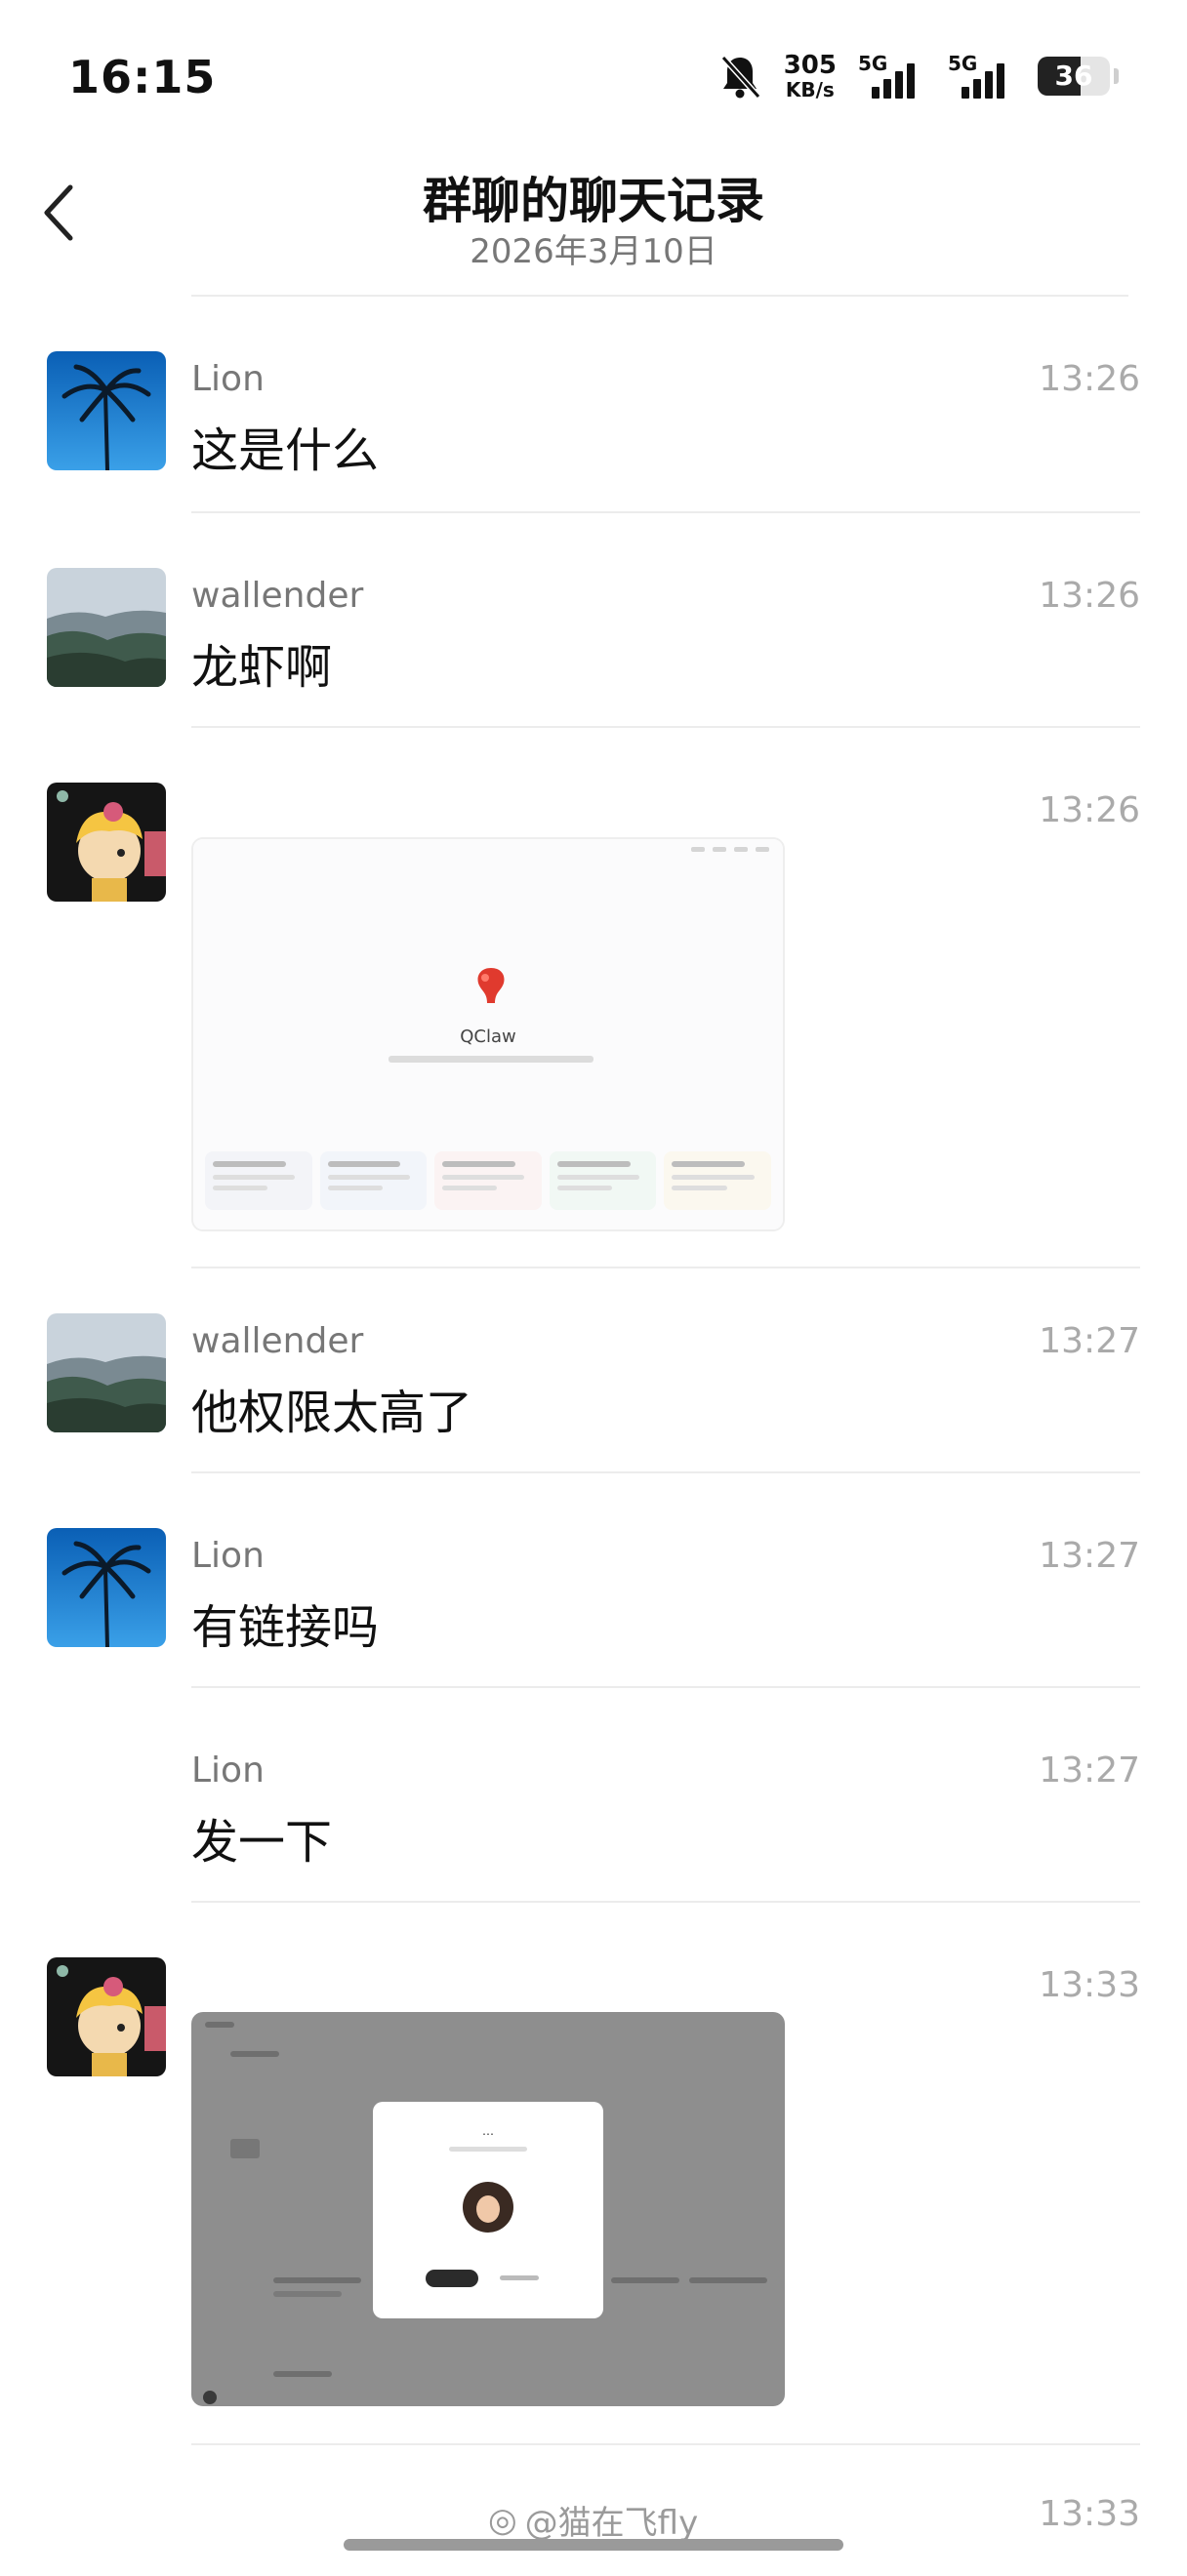 This screenshot has height=2576, width=1187. I want to click on home-indicator, so click(593, 2545).